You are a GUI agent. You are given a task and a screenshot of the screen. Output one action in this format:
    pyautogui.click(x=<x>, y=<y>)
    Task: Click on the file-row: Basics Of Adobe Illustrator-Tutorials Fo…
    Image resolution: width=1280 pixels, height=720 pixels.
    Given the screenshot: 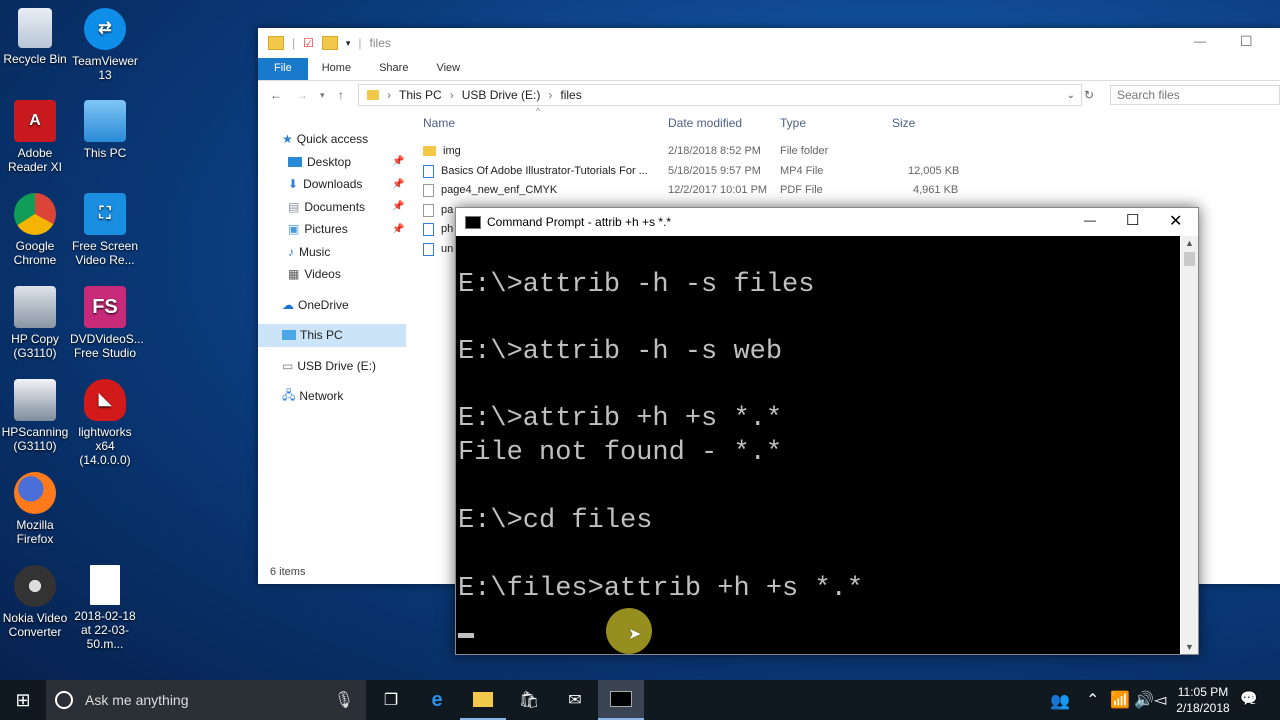 What is the action you would take?
    pyautogui.click(x=535, y=171)
    